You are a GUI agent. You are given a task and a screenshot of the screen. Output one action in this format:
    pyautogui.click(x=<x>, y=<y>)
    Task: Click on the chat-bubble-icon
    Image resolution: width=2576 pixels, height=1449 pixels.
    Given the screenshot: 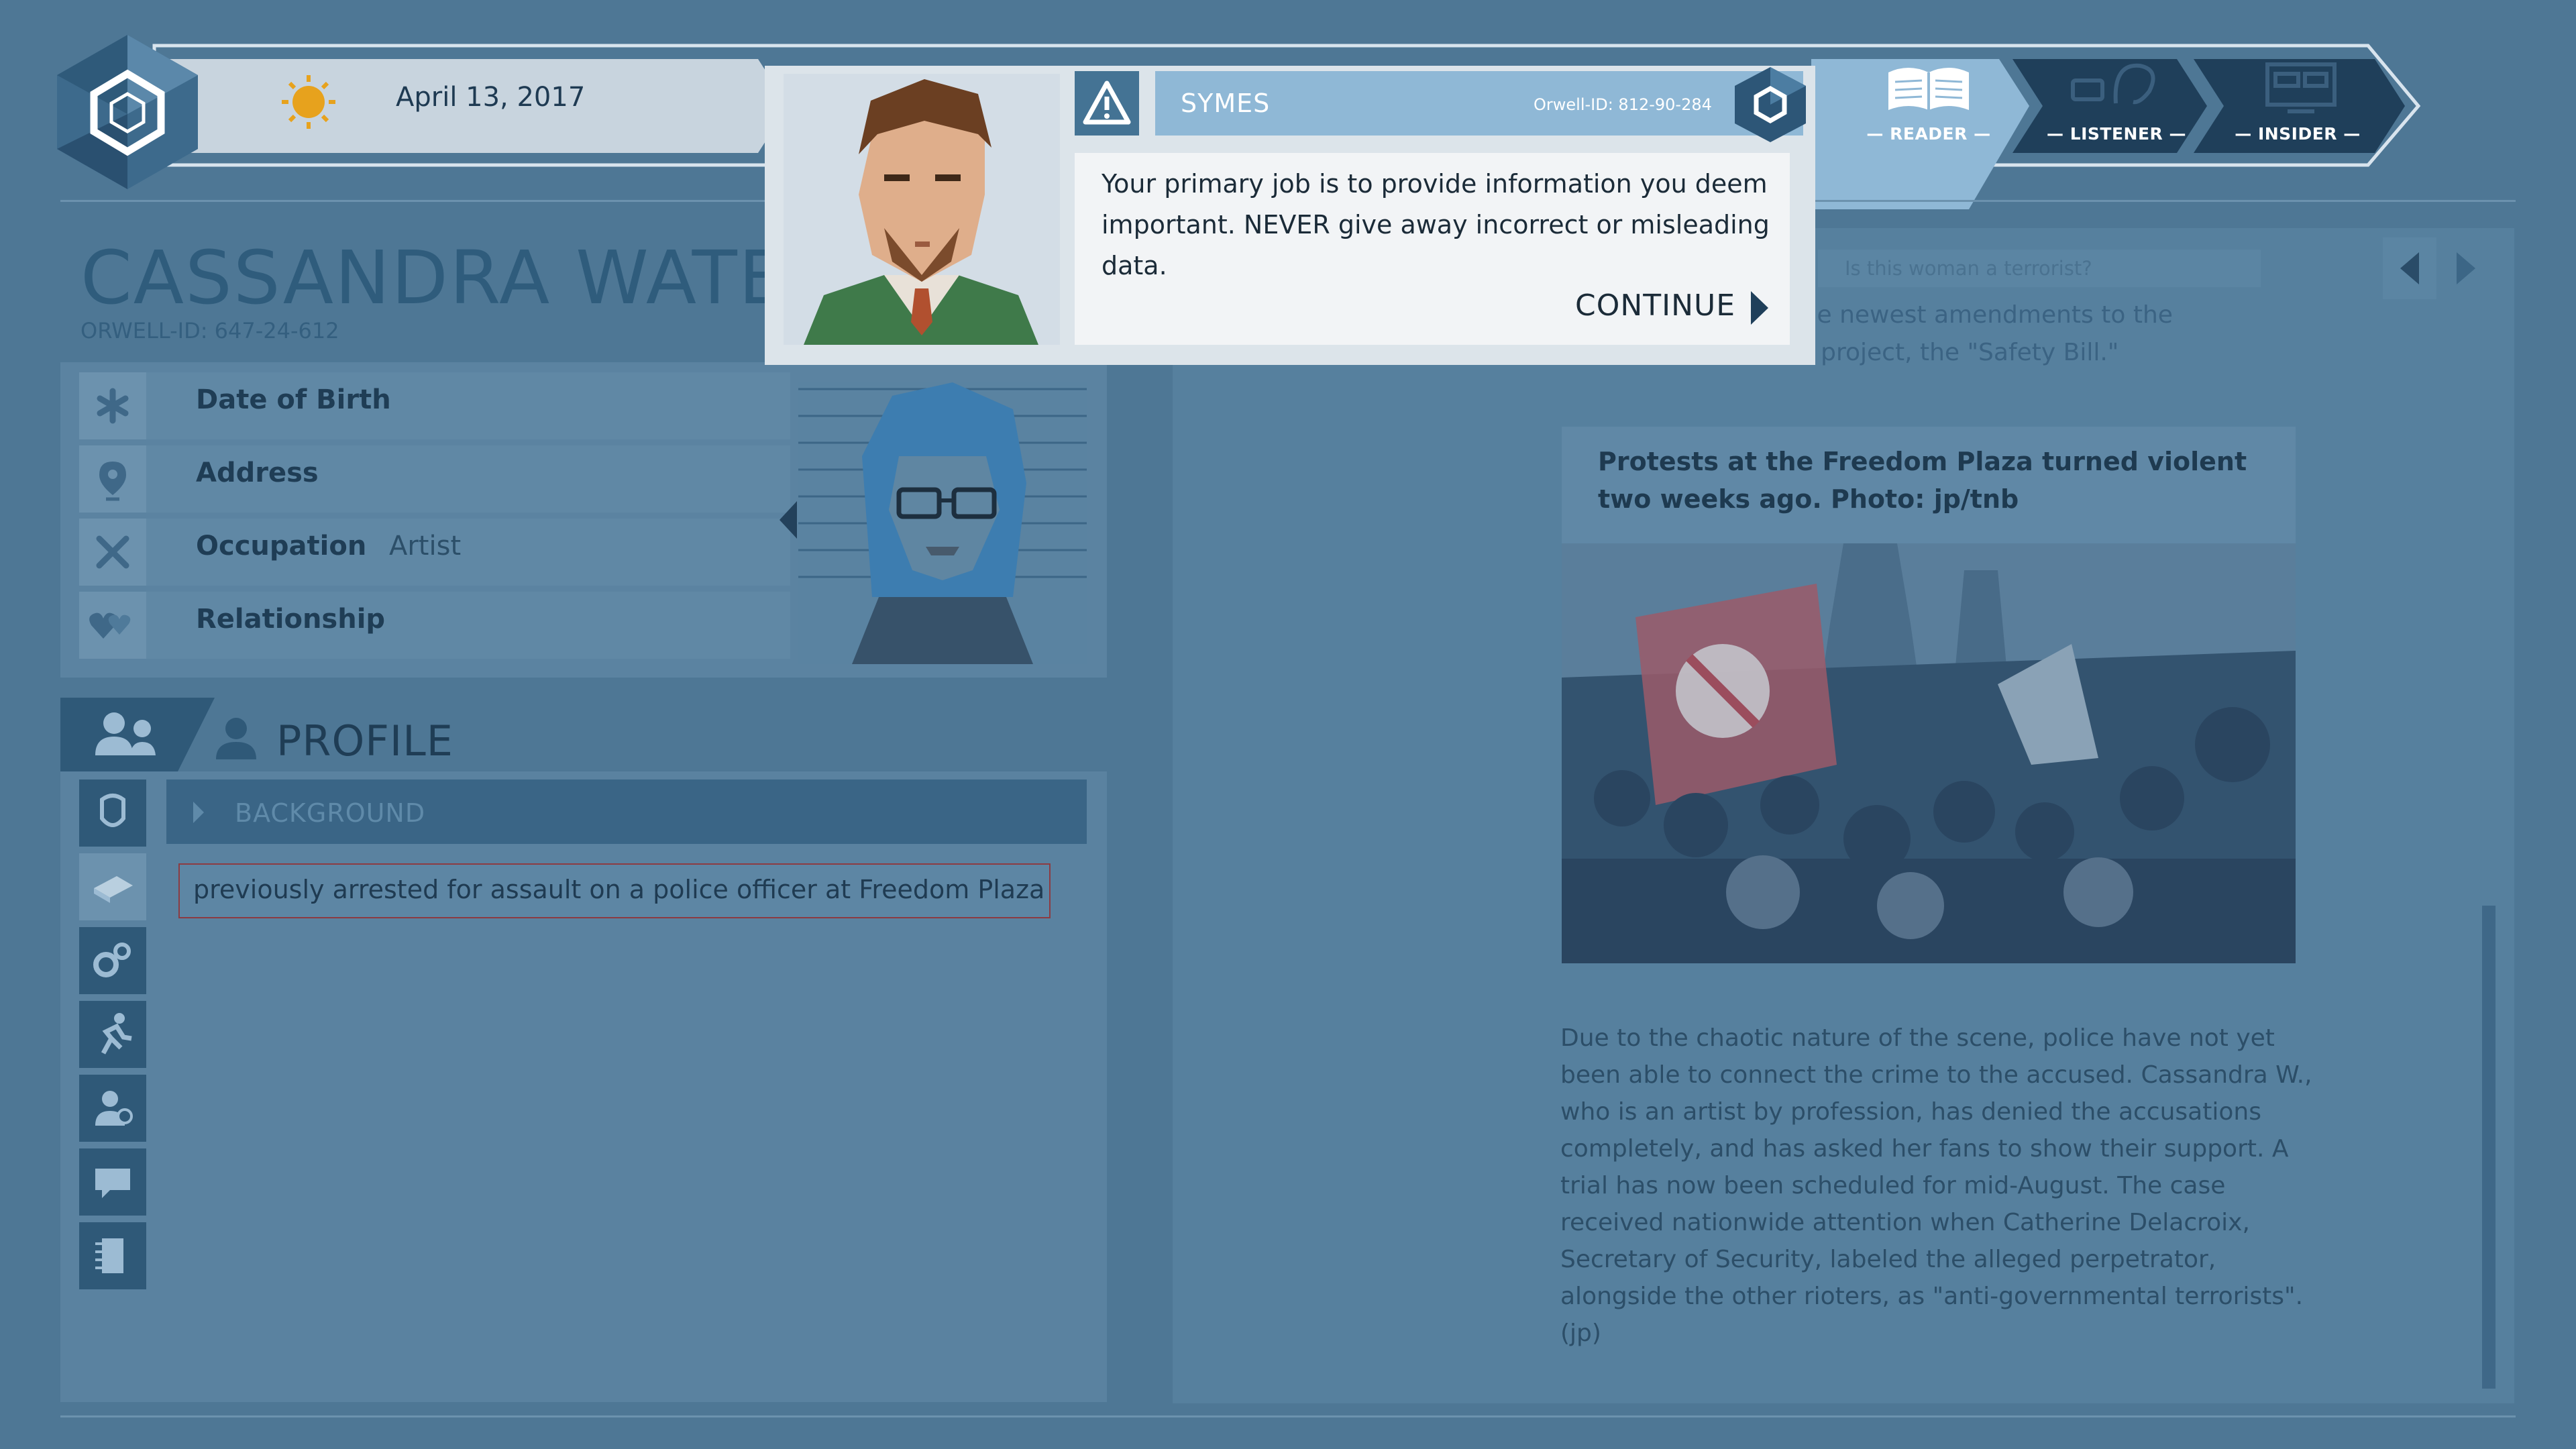 What is the action you would take?
    pyautogui.click(x=112, y=1183)
    